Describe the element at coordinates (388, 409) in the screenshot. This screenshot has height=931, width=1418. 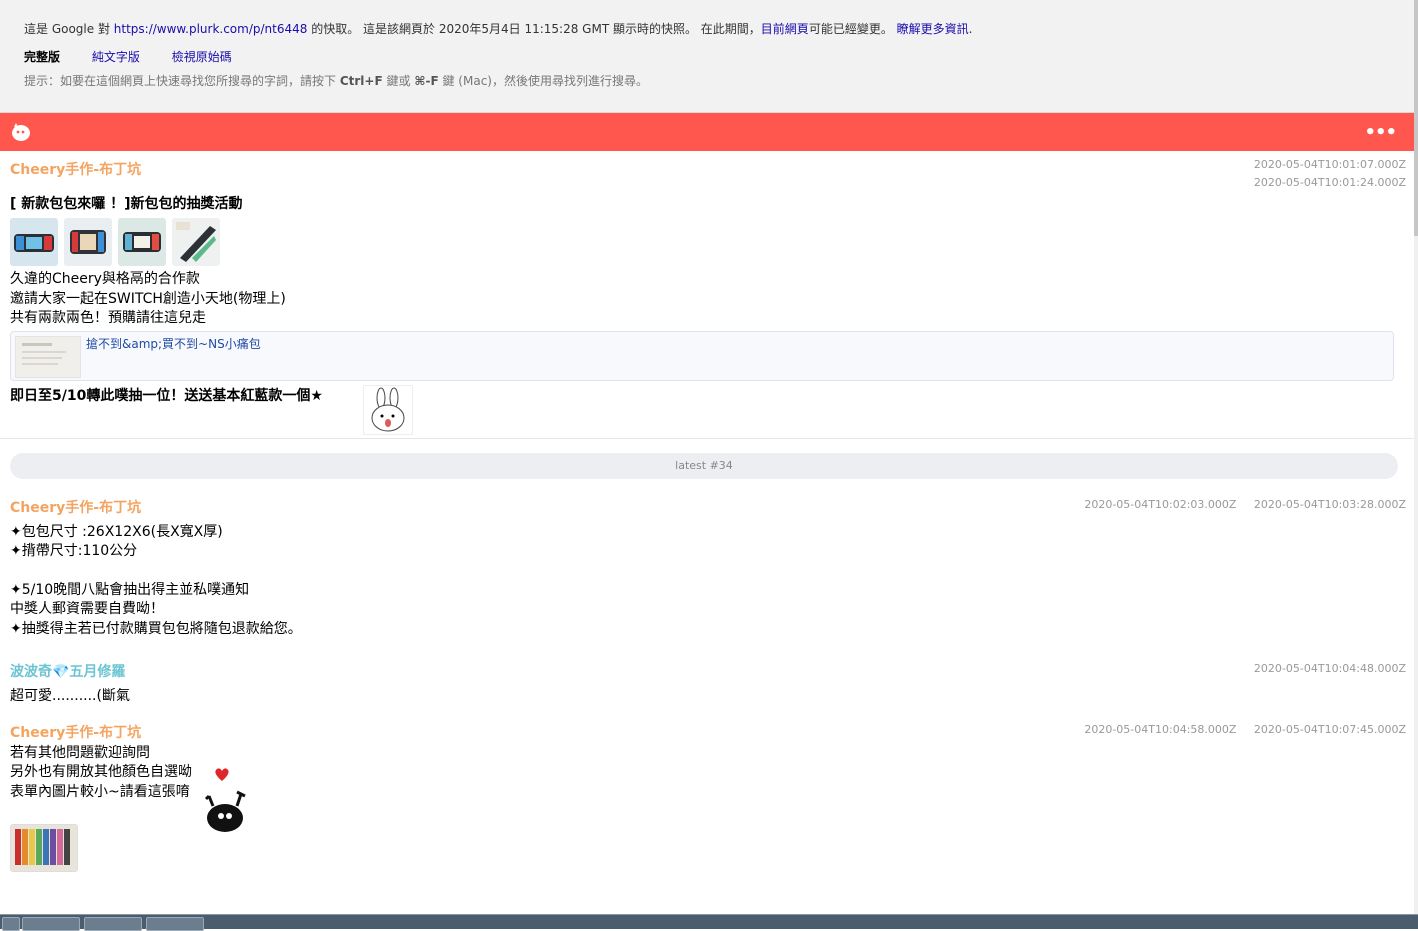
I see `bunny-emoticon-icon` at that location.